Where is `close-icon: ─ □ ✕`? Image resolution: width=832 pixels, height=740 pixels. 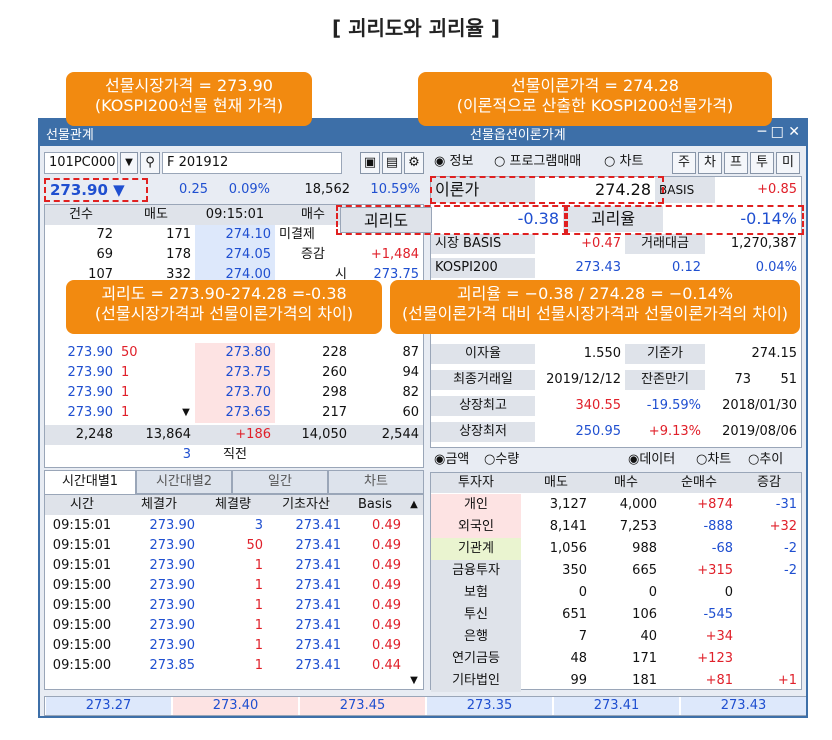
close-icon: ─ □ ✕ is located at coordinates (779, 132).